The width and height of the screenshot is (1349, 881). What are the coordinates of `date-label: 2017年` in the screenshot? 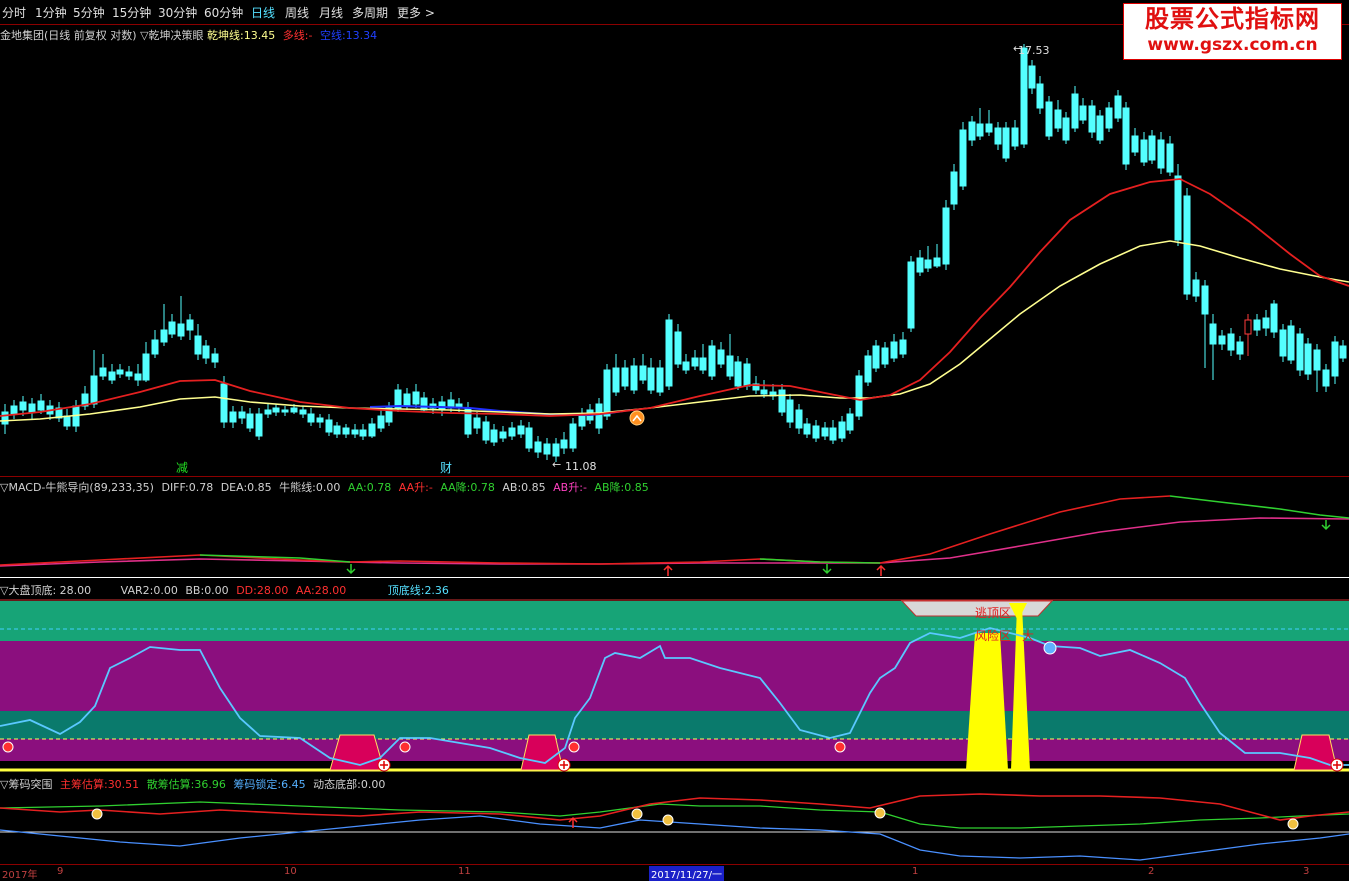 It's located at (20, 875).